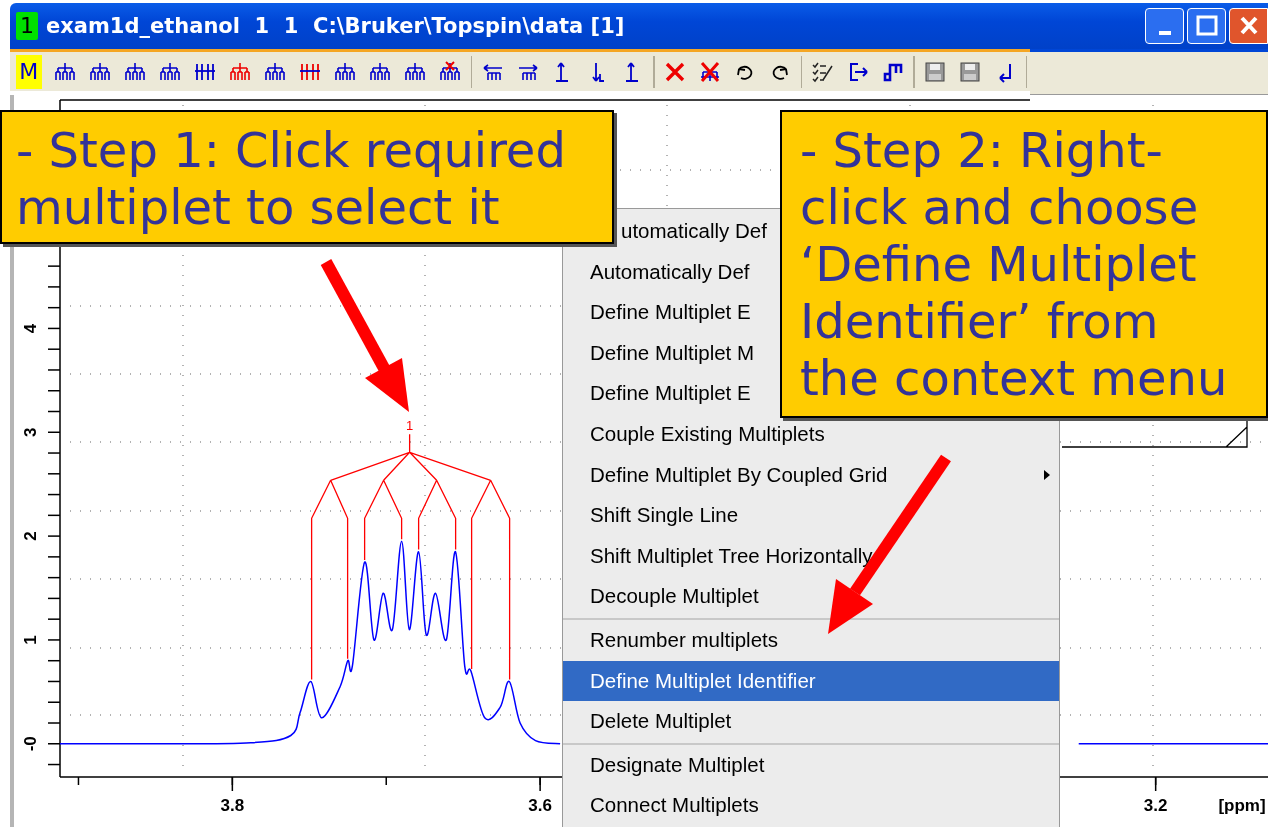  I want to click on callout-note: - Step 2: Right-click and choose ‘Define Multiplet Identifier’ from the context menu, so click(1024, 264).